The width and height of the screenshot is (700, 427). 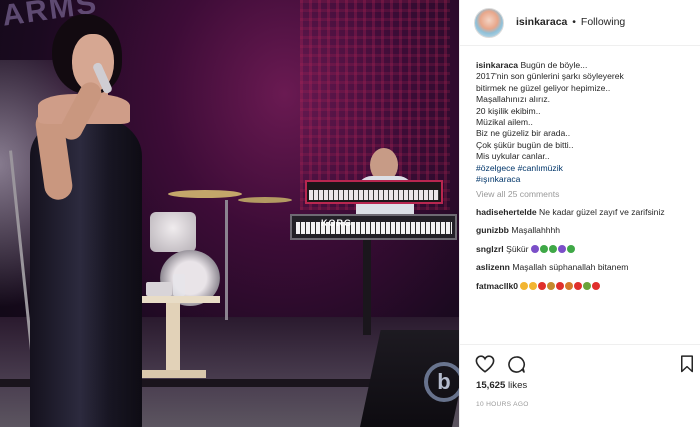 I want to click on watermark-logo: b, so click(x=441, y=382).